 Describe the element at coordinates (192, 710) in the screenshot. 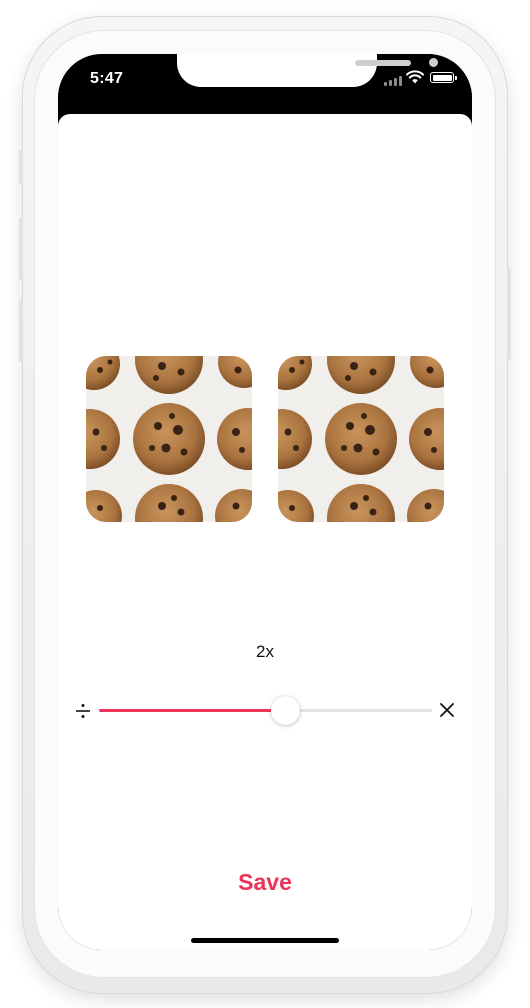

I see `slider-fill` at that location.